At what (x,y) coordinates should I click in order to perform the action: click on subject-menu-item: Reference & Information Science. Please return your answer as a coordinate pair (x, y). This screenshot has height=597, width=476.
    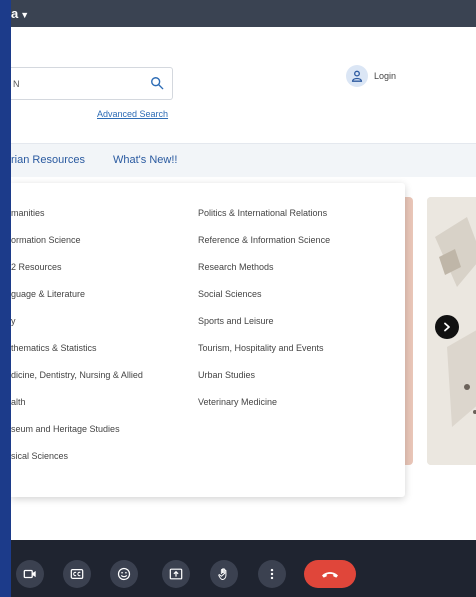
    Looking at the image, I should click on (264, 247).